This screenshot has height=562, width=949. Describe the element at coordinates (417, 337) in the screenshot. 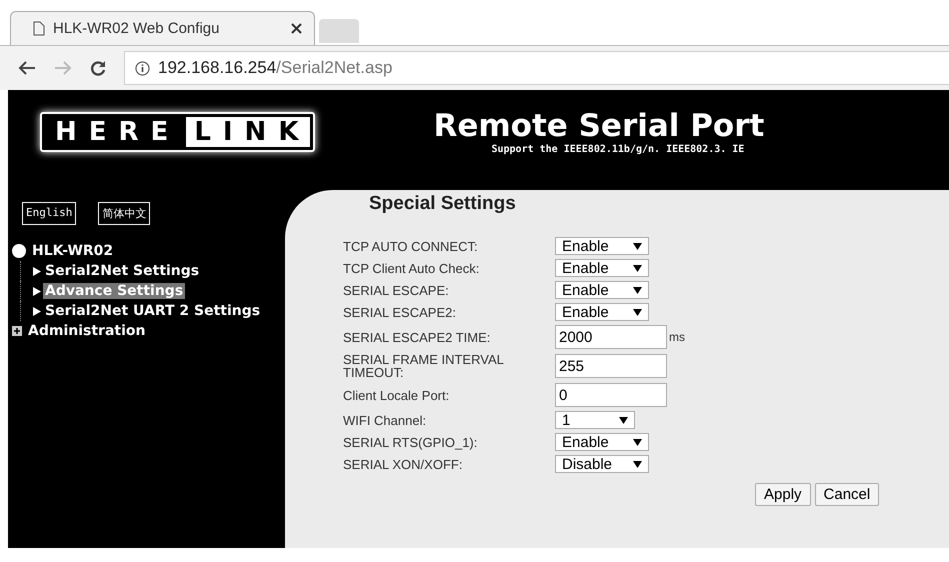

I see `field-label: SERIAL ESCAPE2 TIME:` at that location.